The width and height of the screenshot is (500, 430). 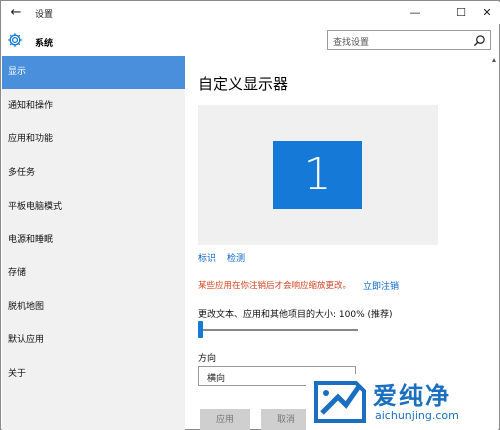 I want to click on search-placeholder: 查找设置, so click(x=351, y=43).